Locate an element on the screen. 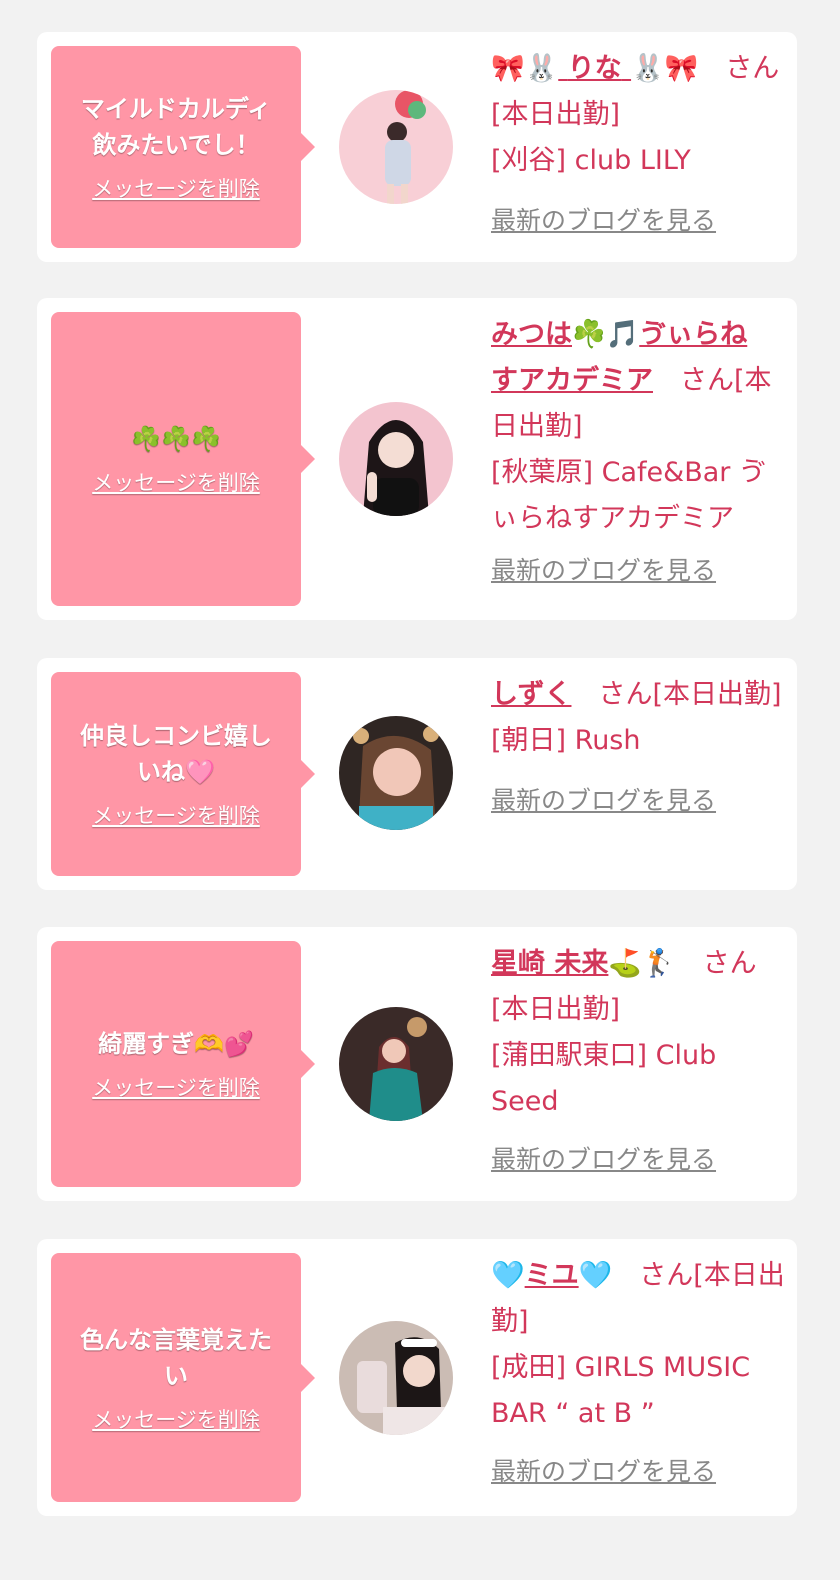 This screenshot has height=1580, width=840. message-bubble: 綺麗すぎ🫶💕 メッセージを削除 is located at coordinates (183, 1064).